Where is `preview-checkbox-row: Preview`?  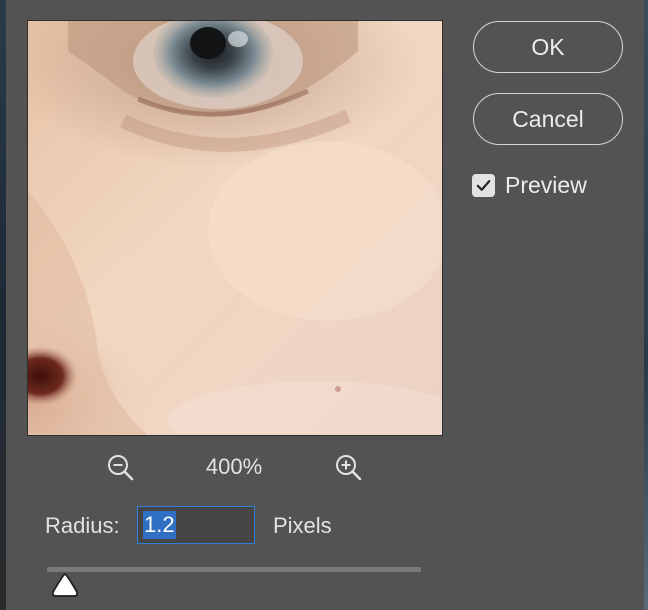
preview-checkbox-row: Preview is located at coordinates (529, 185).